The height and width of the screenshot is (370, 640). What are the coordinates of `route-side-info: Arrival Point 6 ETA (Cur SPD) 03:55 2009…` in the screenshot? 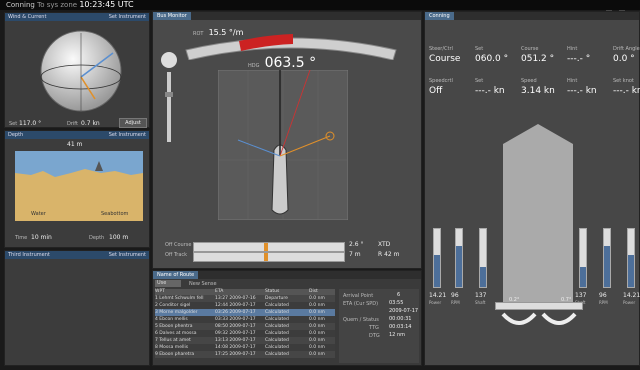 It's located at (379, 326).